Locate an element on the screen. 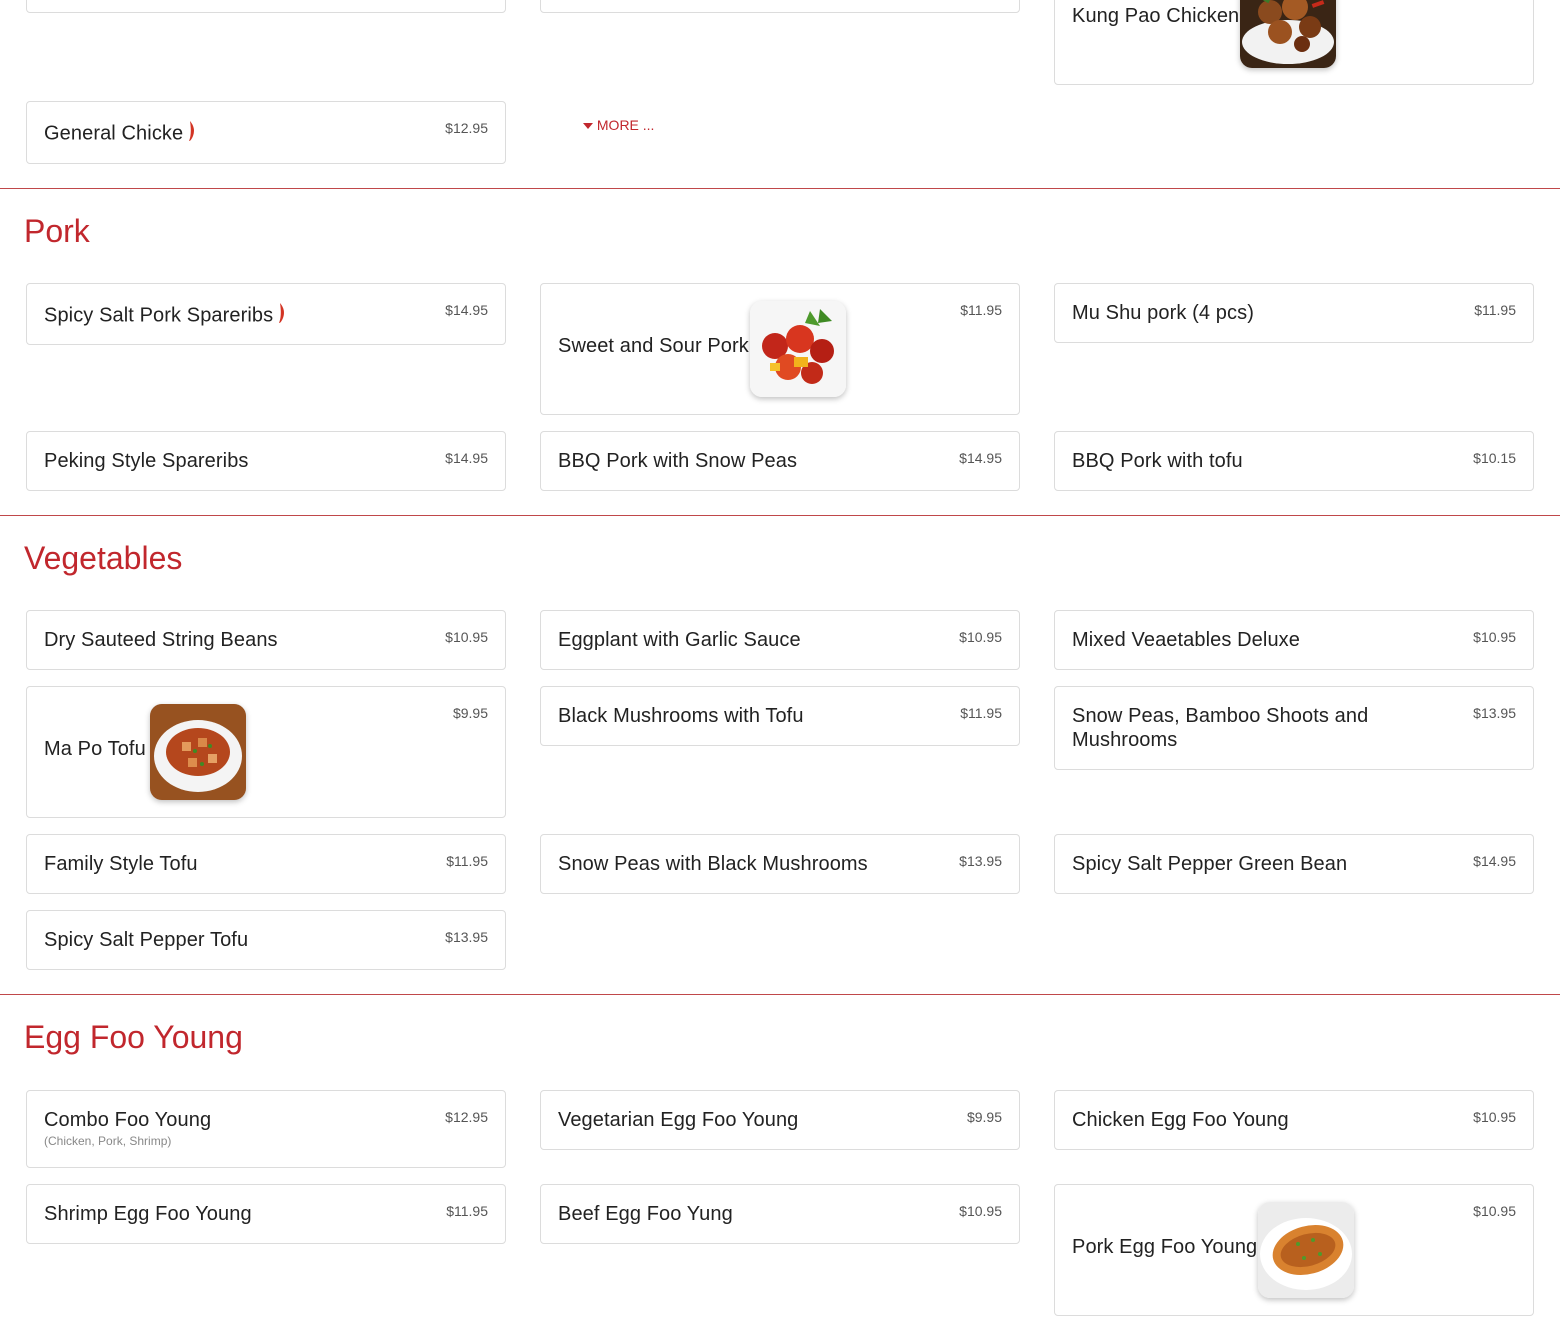 This screenshot has height=1329, width=1560. menu-item-price: $10.15 is located at coordinates (1494, 458).